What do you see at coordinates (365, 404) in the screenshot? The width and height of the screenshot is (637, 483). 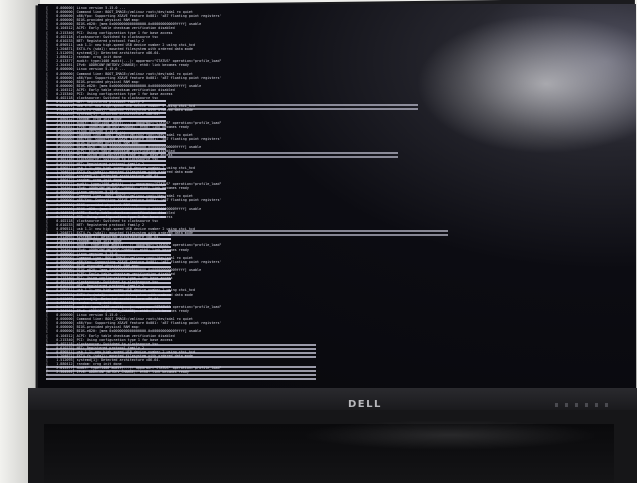 I see `dell-logo: DELL` at bounding box center [365, 404].